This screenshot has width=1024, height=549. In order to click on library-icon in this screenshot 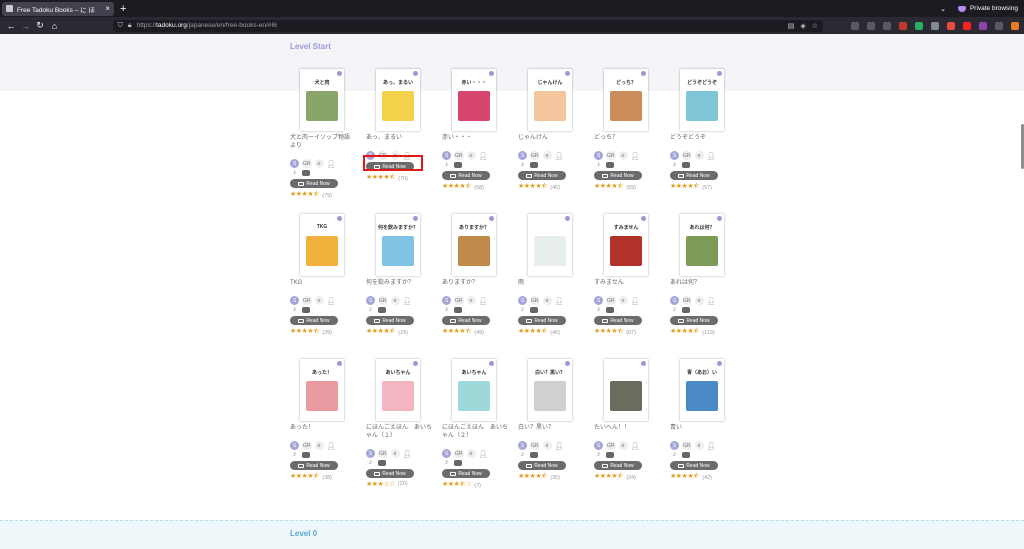, I will do `click(871, 25)`.